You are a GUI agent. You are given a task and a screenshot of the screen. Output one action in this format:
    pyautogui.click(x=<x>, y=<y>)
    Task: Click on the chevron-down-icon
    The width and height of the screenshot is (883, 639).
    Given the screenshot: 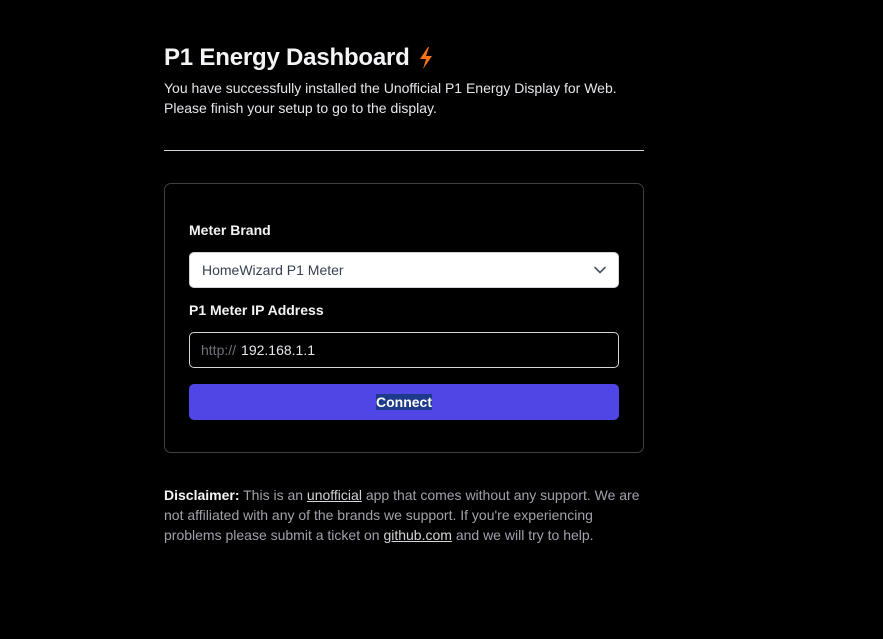 What is the action you would take?
    pyautogui.click(x=600, y=270)
    